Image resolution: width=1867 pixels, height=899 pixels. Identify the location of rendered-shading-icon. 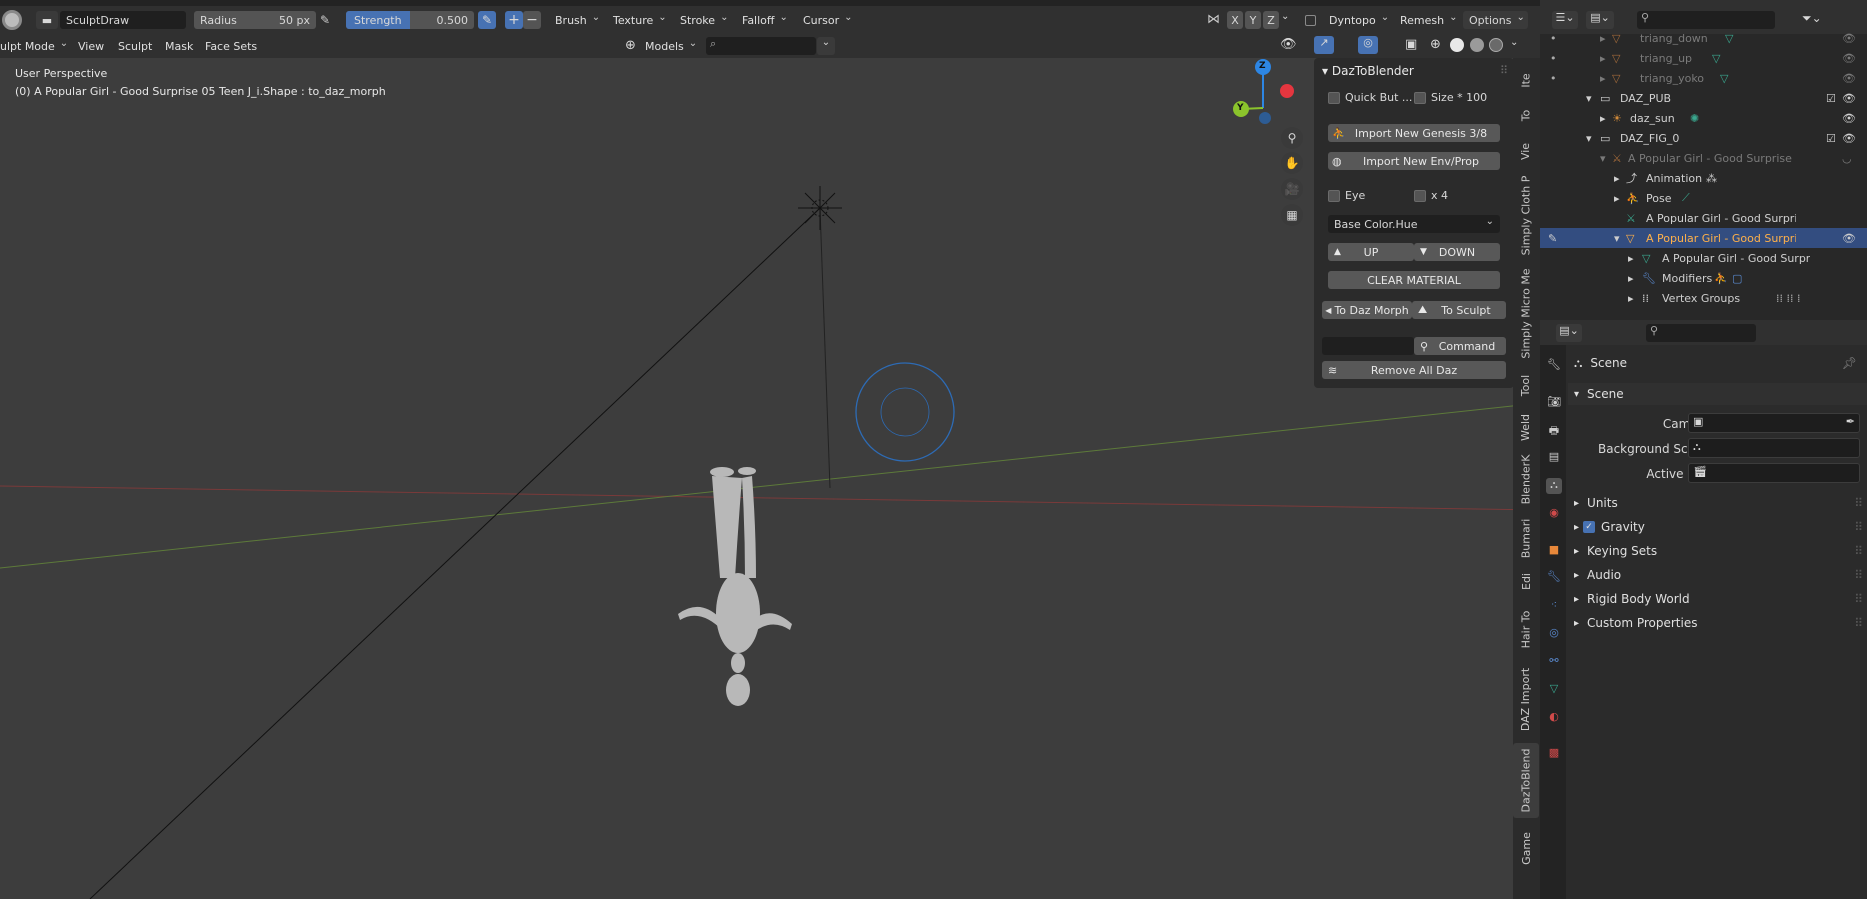
(1496, 45).